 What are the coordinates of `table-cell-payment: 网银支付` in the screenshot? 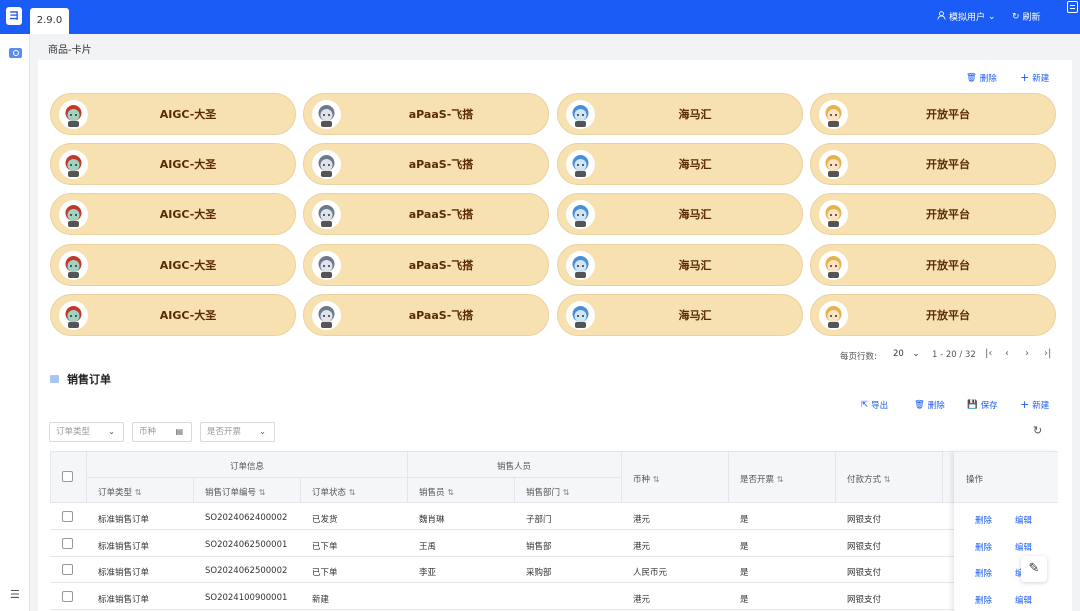 It's located at (864, 546).